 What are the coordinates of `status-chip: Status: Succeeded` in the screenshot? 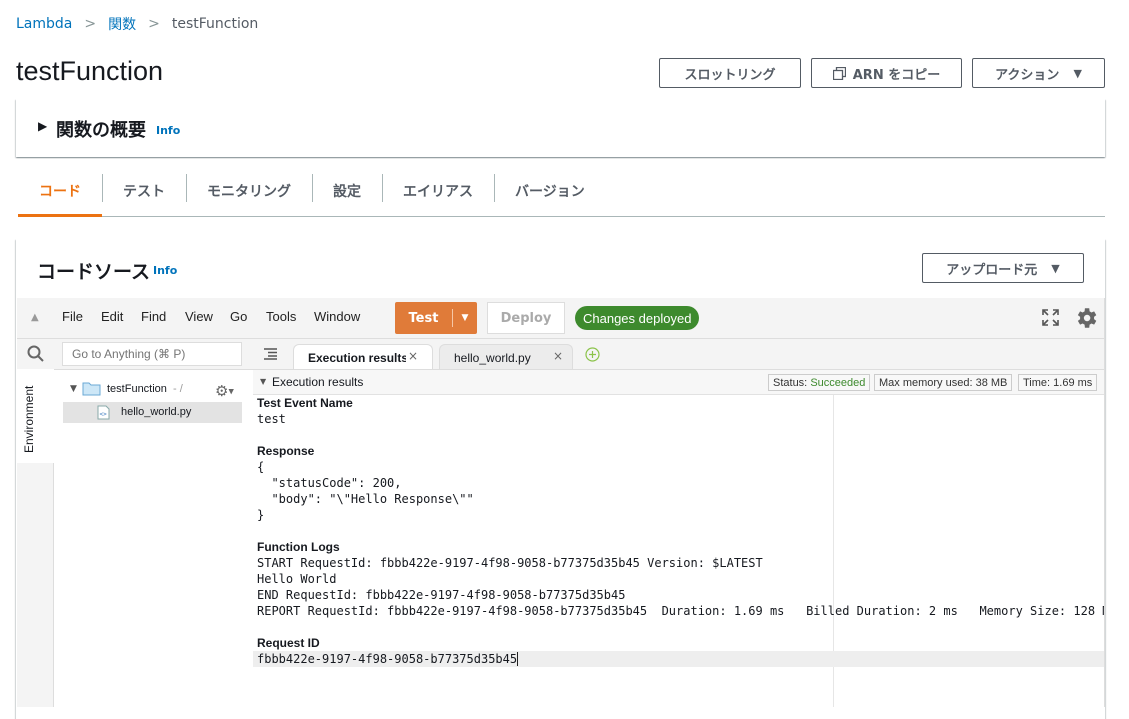 It's located at (819, 382).